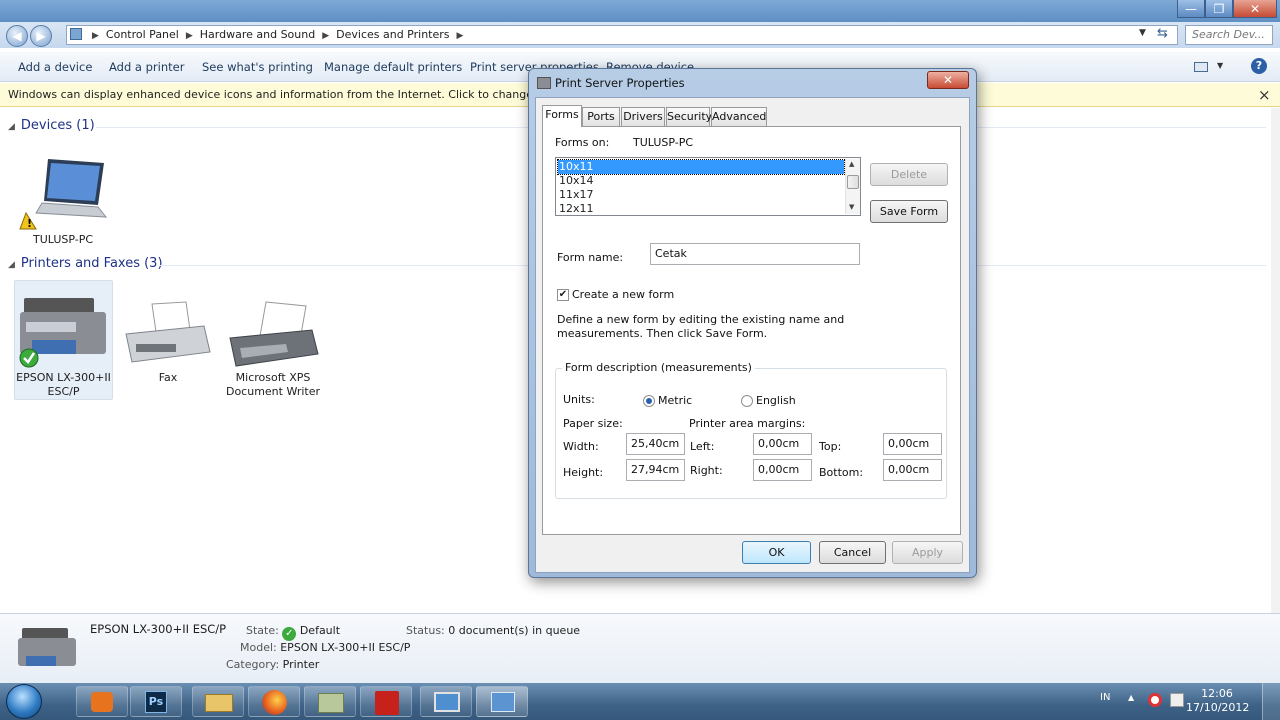 Image resolution: width=1280 pixels, height=720 pixels. I want to click on printers-group-title: Printers and Faxes (3), so click(91, 263).